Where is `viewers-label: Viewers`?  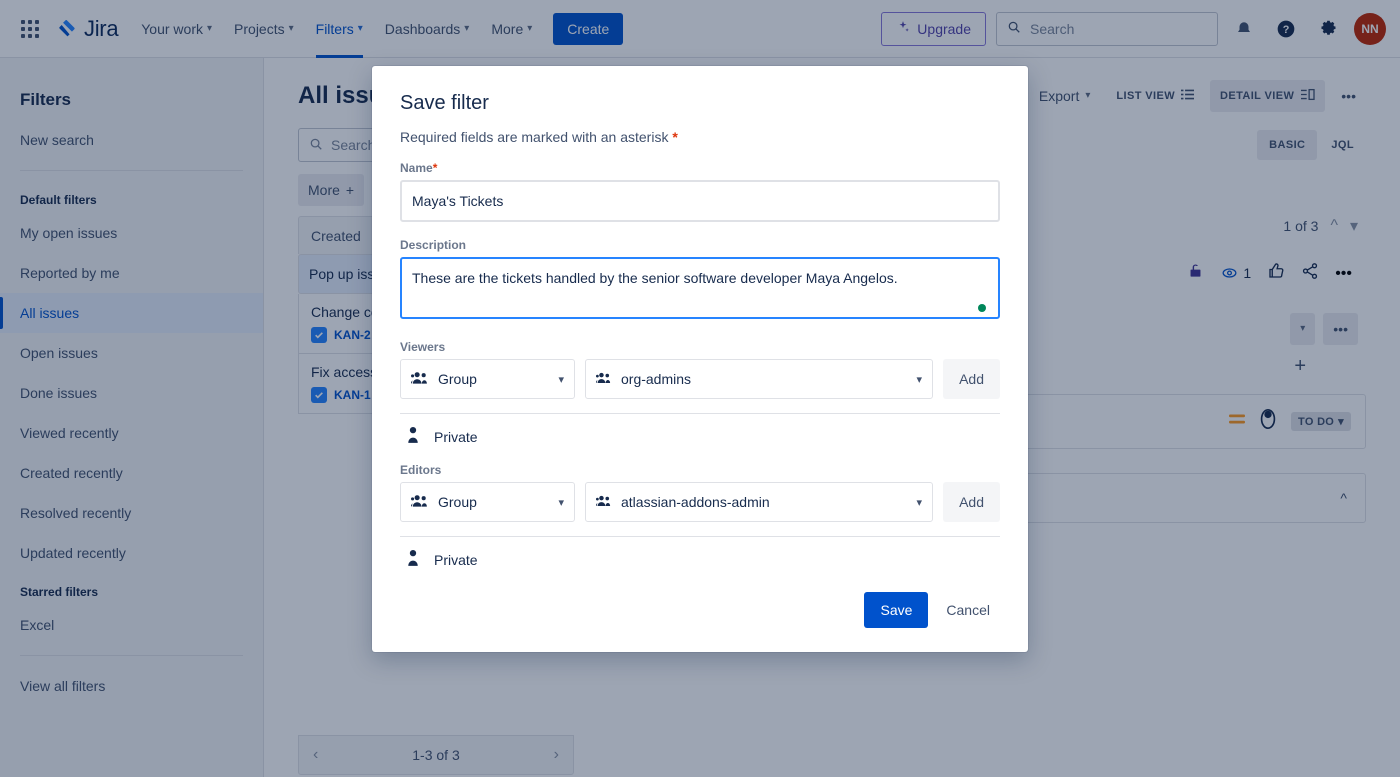
viewers-label: Viewers is located at coordinates (423, 347).